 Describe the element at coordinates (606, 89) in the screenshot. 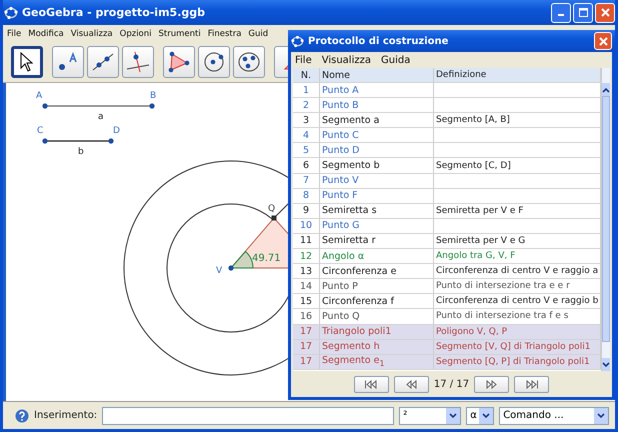

I see `chevron-up-icon` at that location.